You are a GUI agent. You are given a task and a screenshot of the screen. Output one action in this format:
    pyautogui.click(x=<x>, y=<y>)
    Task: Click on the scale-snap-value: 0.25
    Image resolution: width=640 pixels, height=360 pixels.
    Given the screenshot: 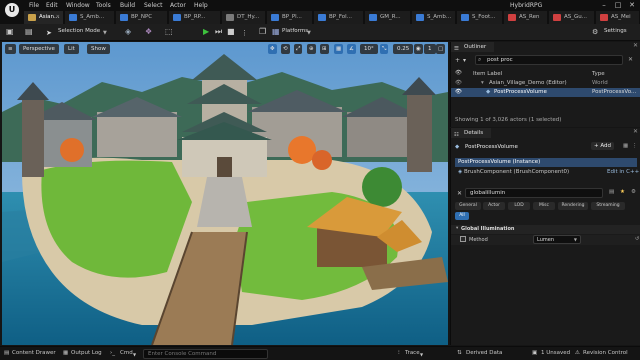 What is the action you would take?
    pyautogui.click(x=403, y=49)
    